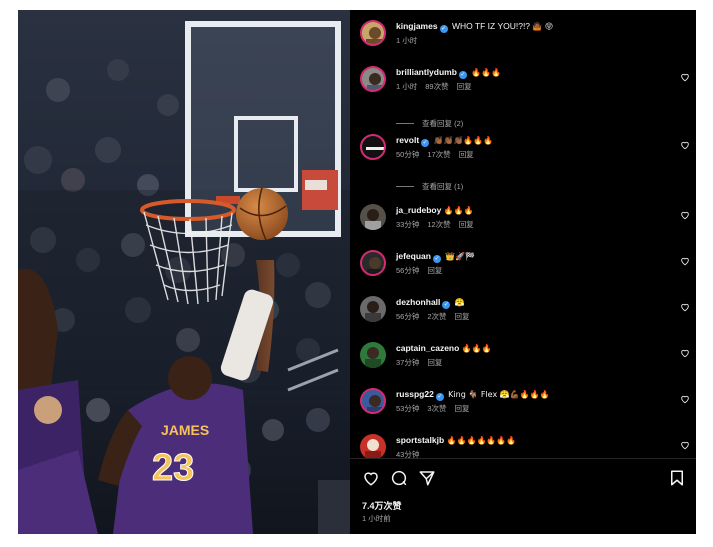  I want to click on comment-username: brilliantlydumb, so click(426, 72).